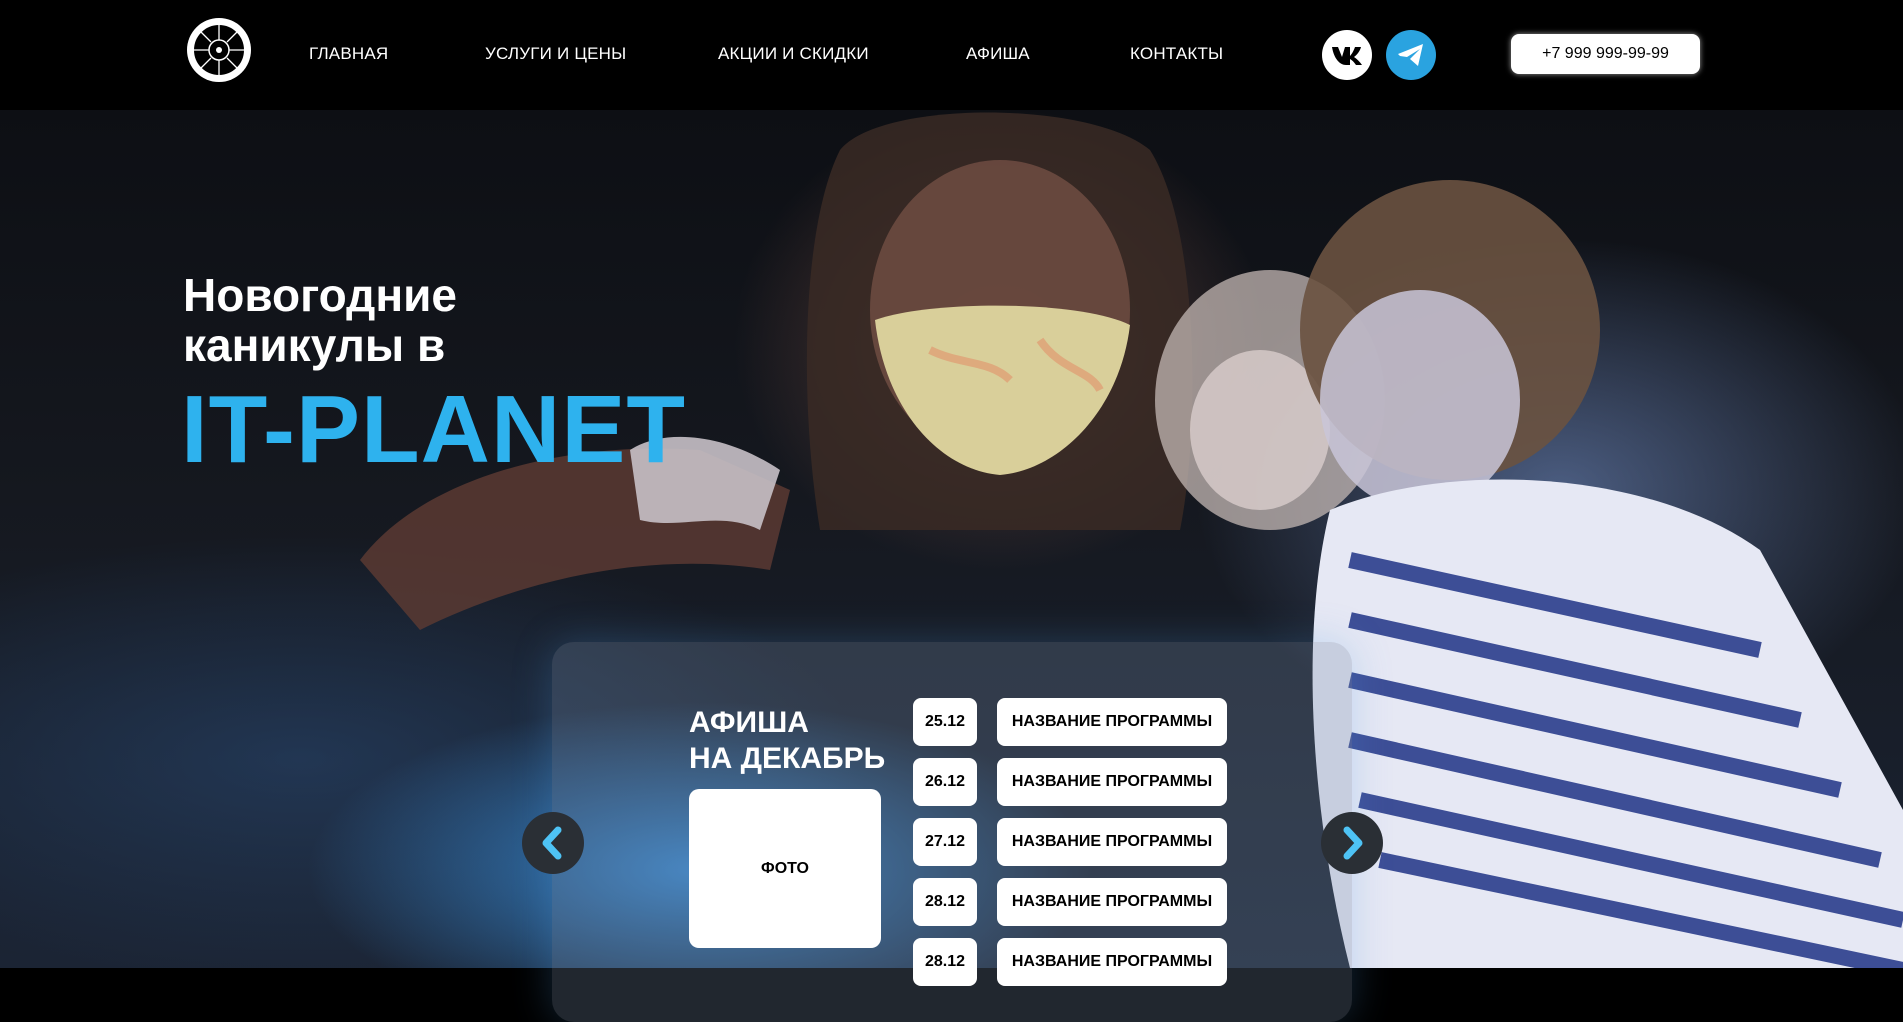  What do you see at coordinates (945, 722) in the screenshot?
I see `event-date: 25.12` at bounding box center [945, 722].